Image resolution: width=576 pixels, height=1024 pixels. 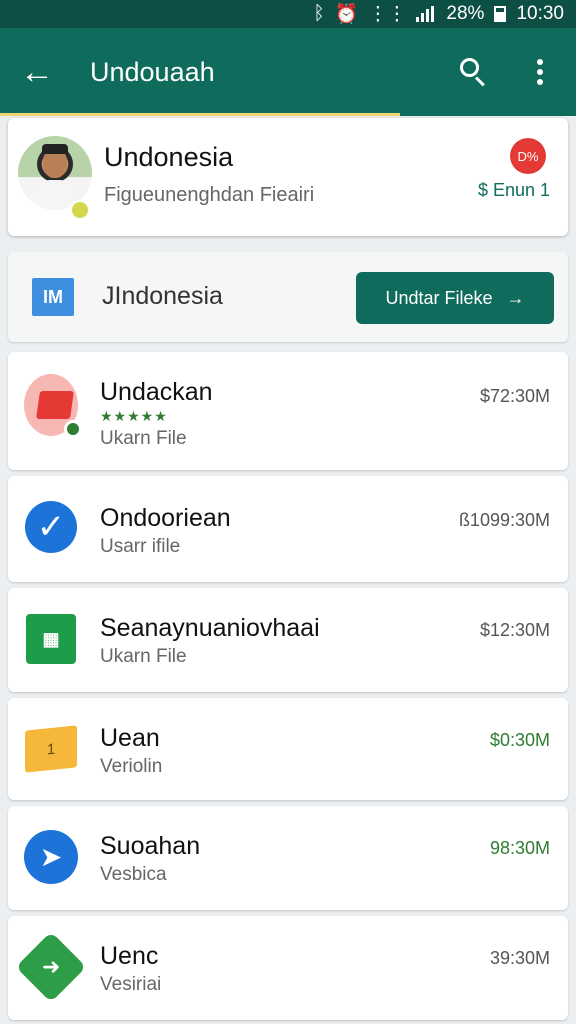 What do you see at coordinates (439, 297) in the screenshot?
I see `file-action-label: Undtar Fileke` at bounding box center [439, 297].